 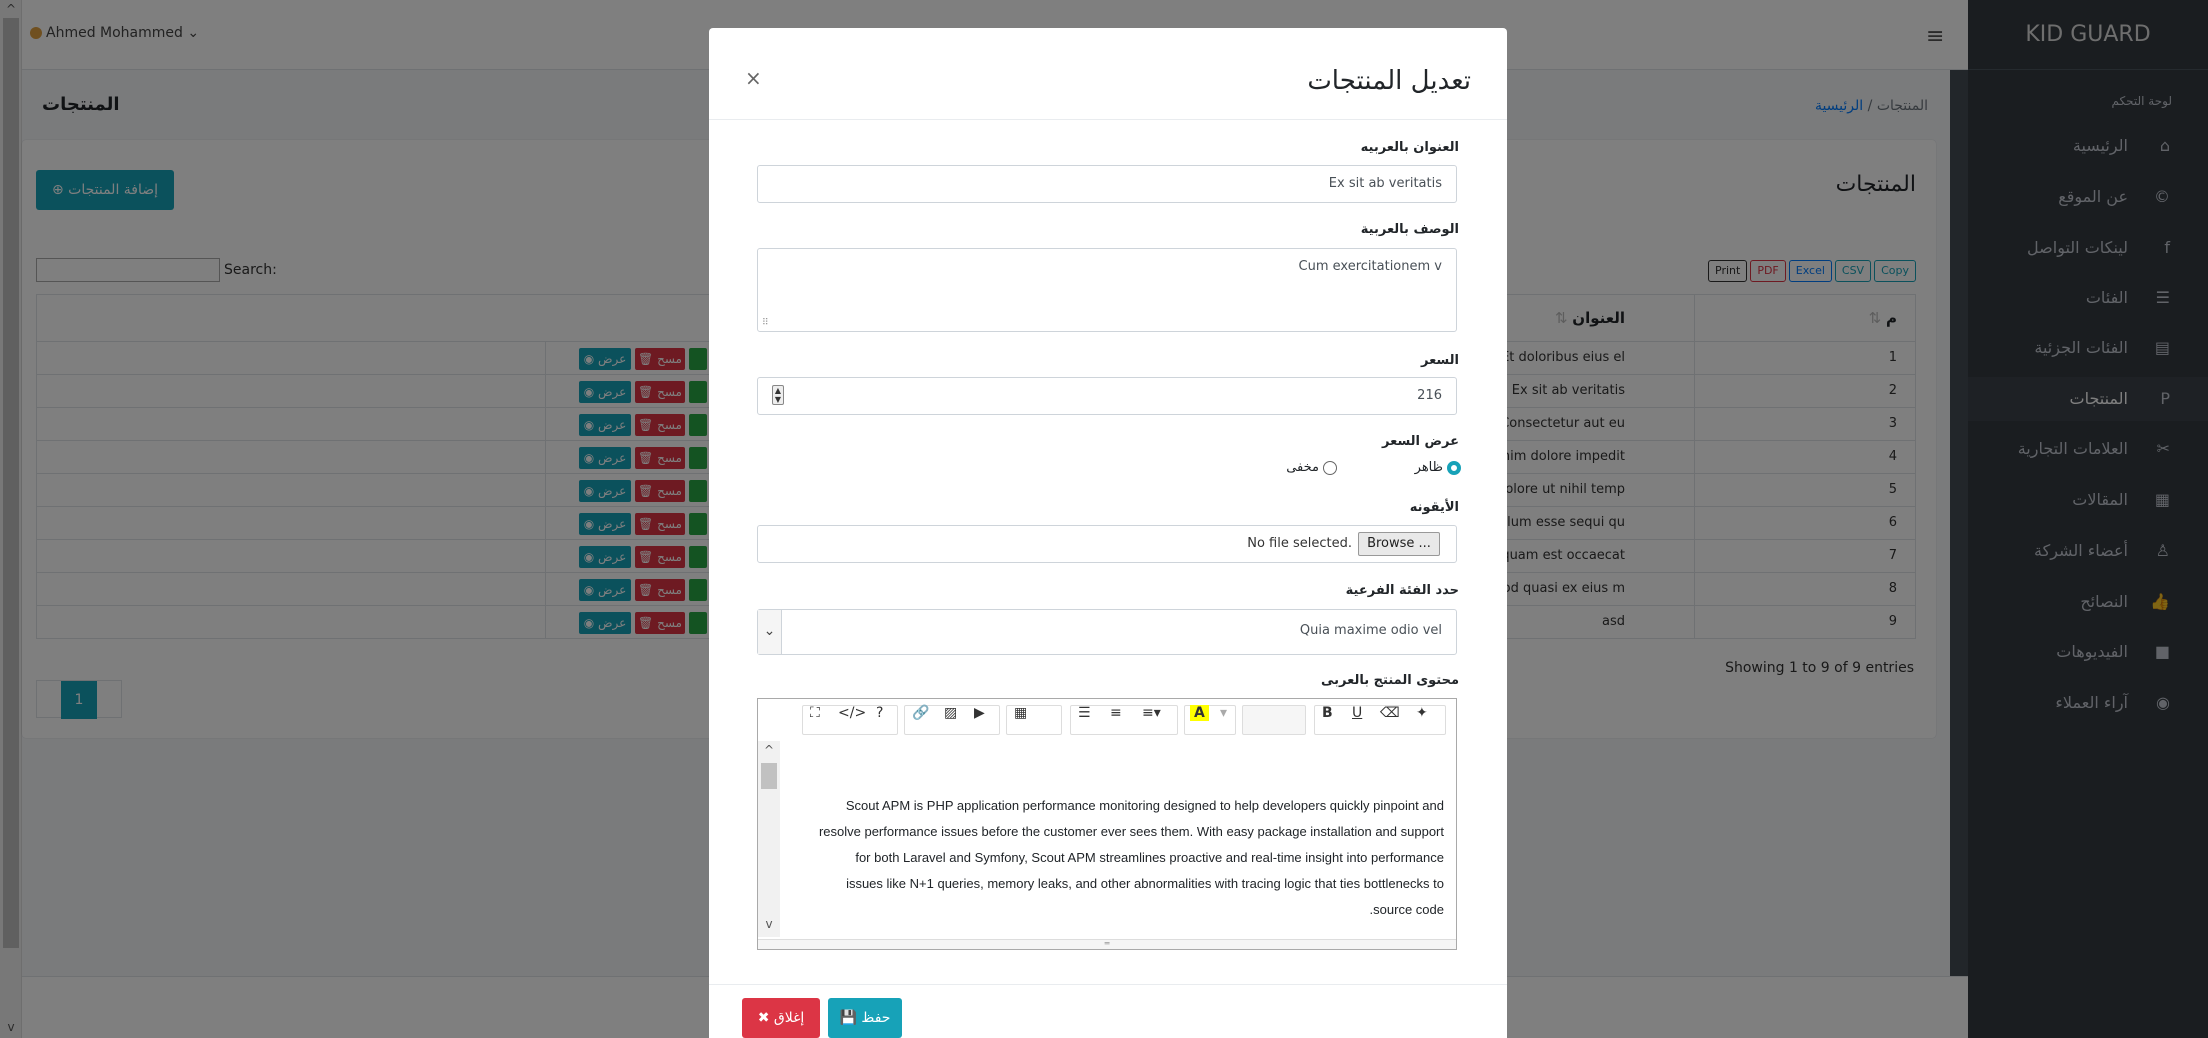 What do you see at coordinates (1422, 713) in the screenshot?
I see `magic-style-icon: ✦` at bounding box center [1422, 713].